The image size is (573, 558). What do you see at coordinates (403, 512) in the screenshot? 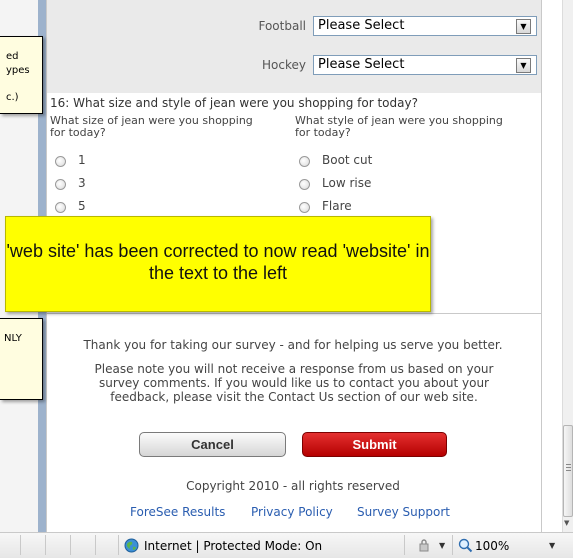
I see `survey-support-link: Survey Support` at bounding box center [403, 512].